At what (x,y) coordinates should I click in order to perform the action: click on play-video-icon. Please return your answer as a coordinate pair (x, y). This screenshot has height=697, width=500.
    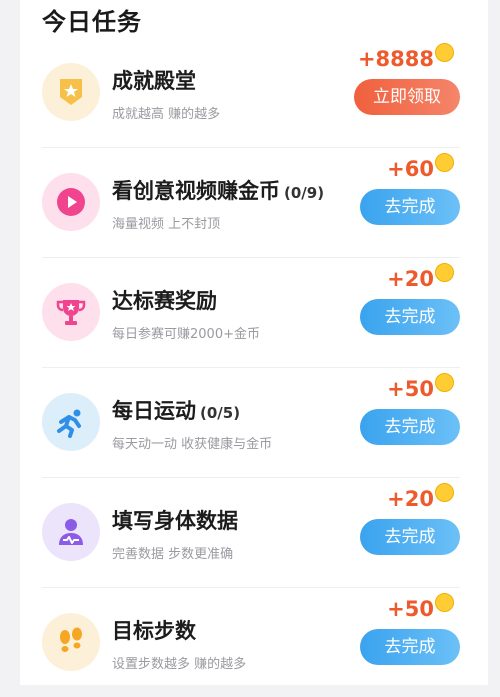
    Looking at the image, I should click on (71, 202).